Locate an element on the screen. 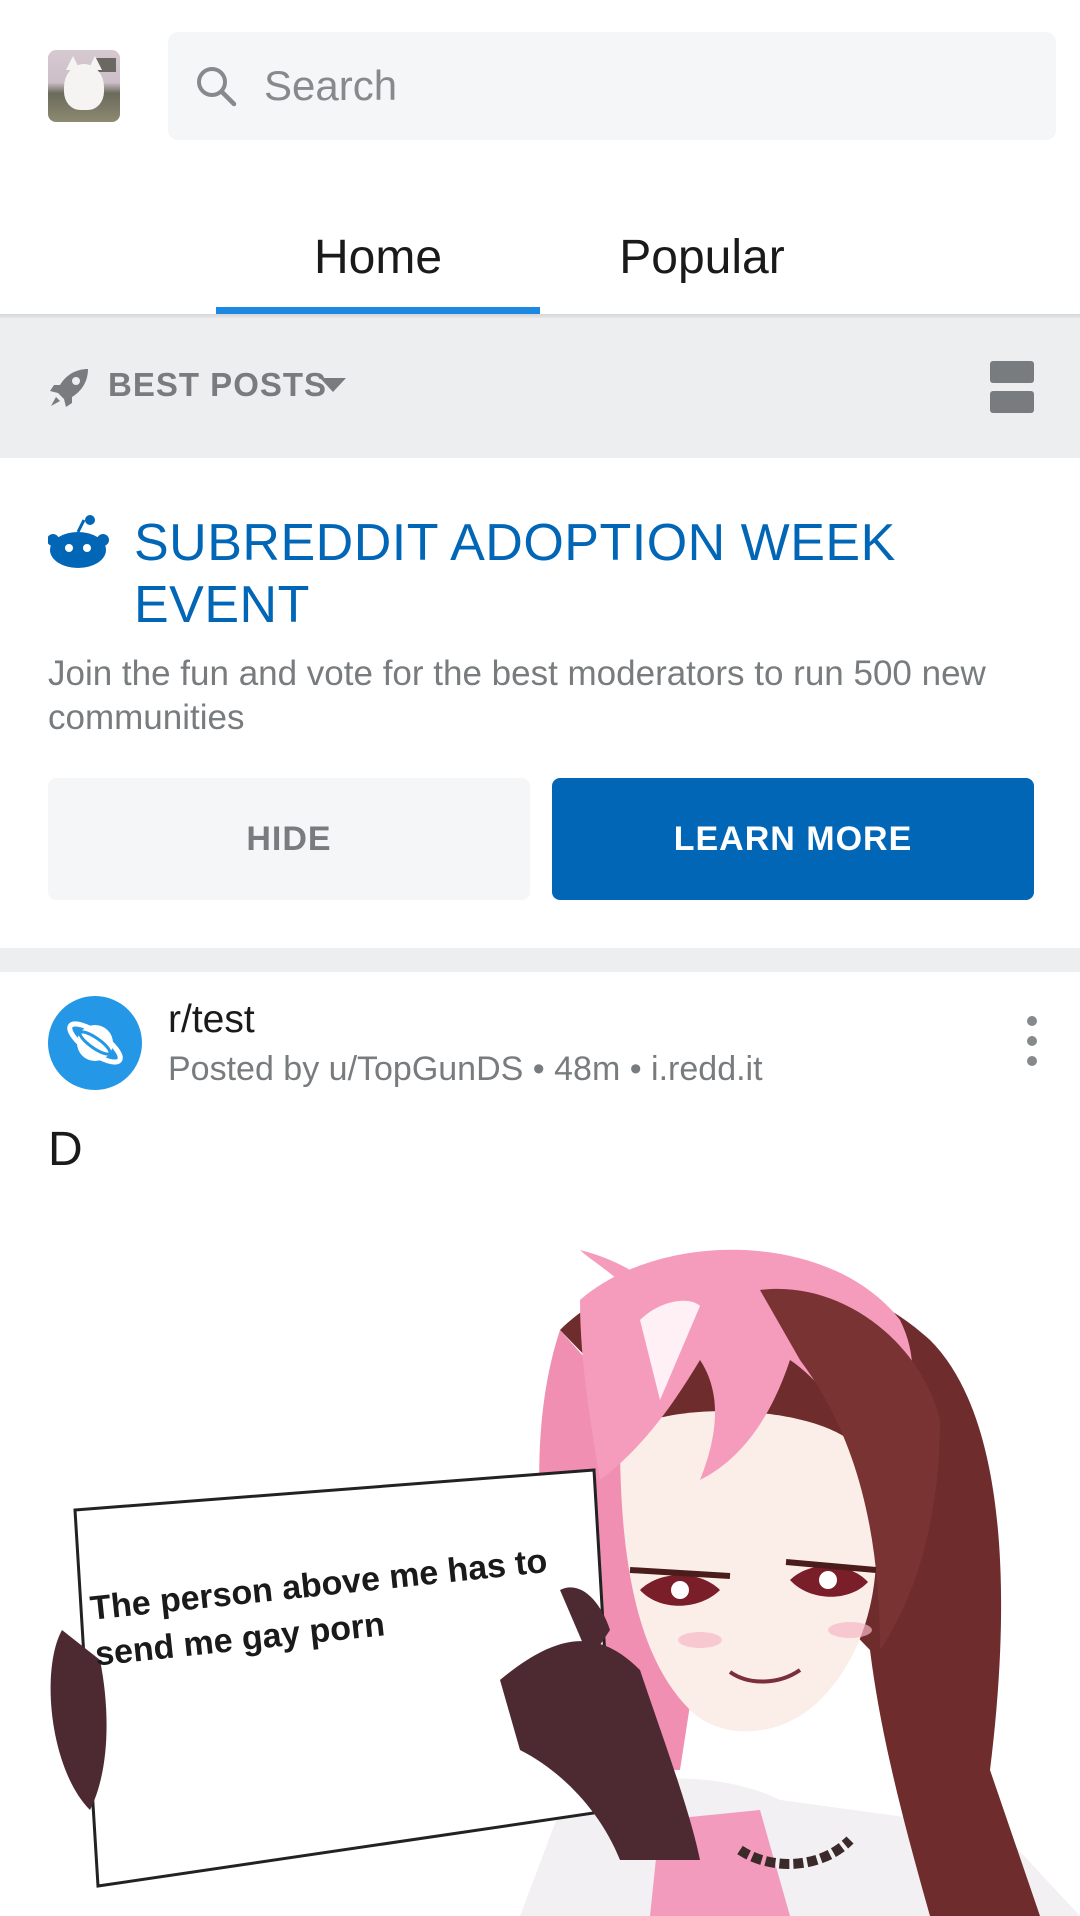 This screenshot has width=1080, height=1916. planet-icon is located at coordinates (95, 1043).